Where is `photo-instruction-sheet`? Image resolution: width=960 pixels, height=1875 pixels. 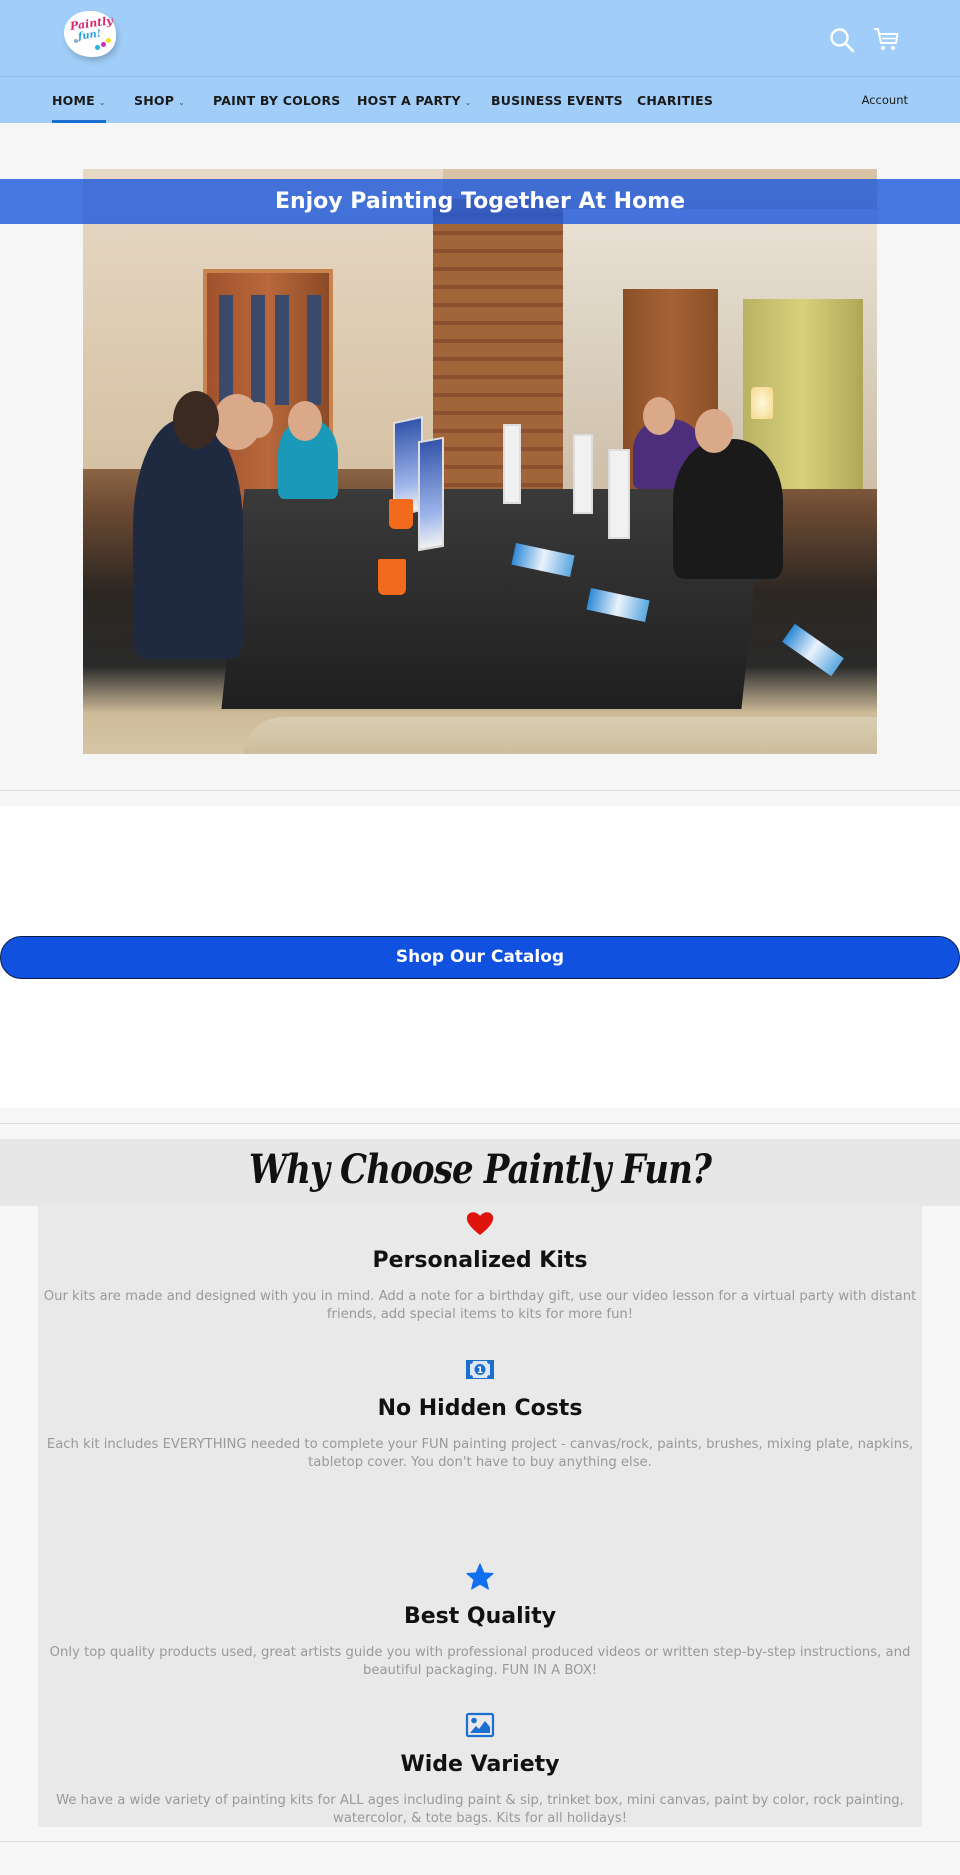
photo-instruction-sheet is located at coordinates (813, 650).